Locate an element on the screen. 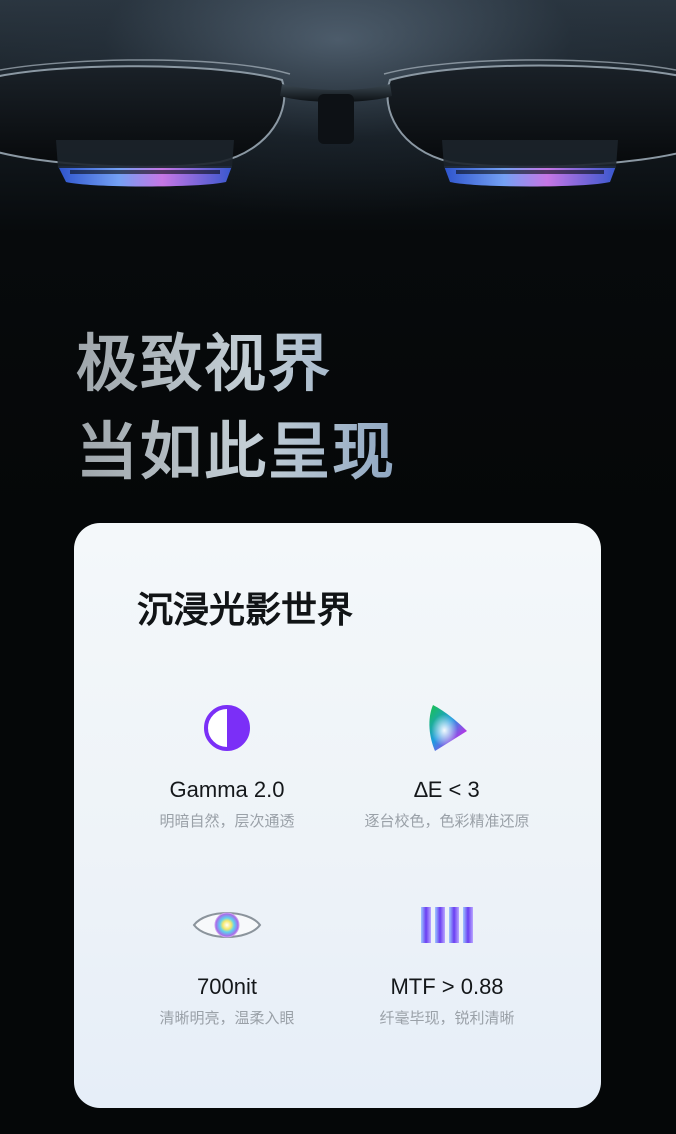 This screenshot has height=1134, width=676. feature-label: MTF > 0.88 is located at coordinates (447, 986).